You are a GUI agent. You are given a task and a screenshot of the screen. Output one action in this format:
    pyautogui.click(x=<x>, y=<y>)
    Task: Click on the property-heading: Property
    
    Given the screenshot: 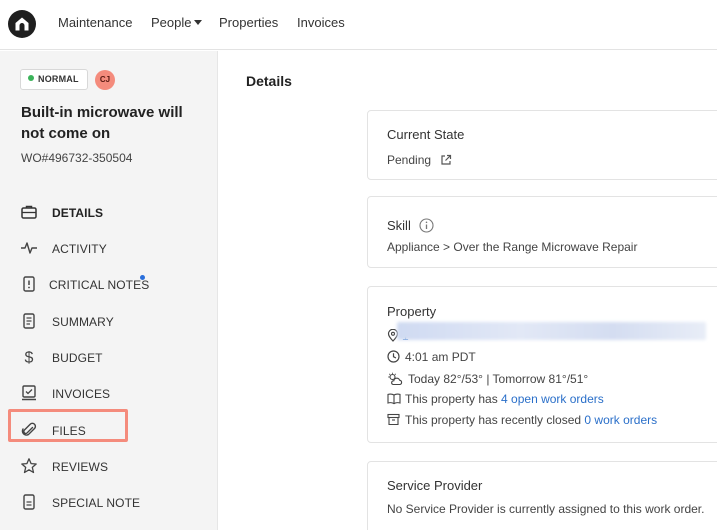 What is the action you would take?
    pyautogui.click(x=412, y=311)
    